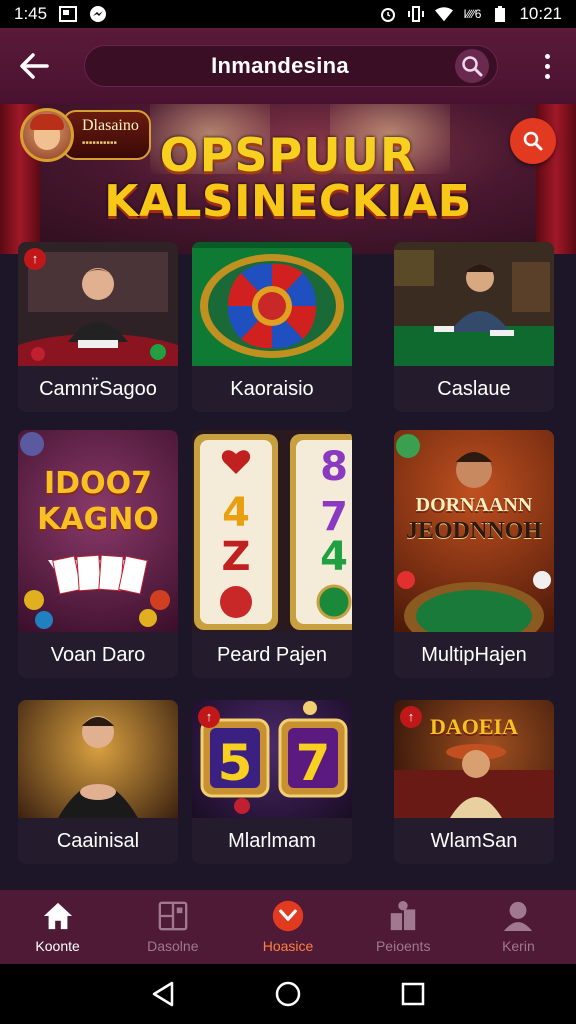  What do you see at coordinates (98, 519) in the screenshot?
I see `game-art-subtitle: KAGNO` at bounding box center [98, 519].